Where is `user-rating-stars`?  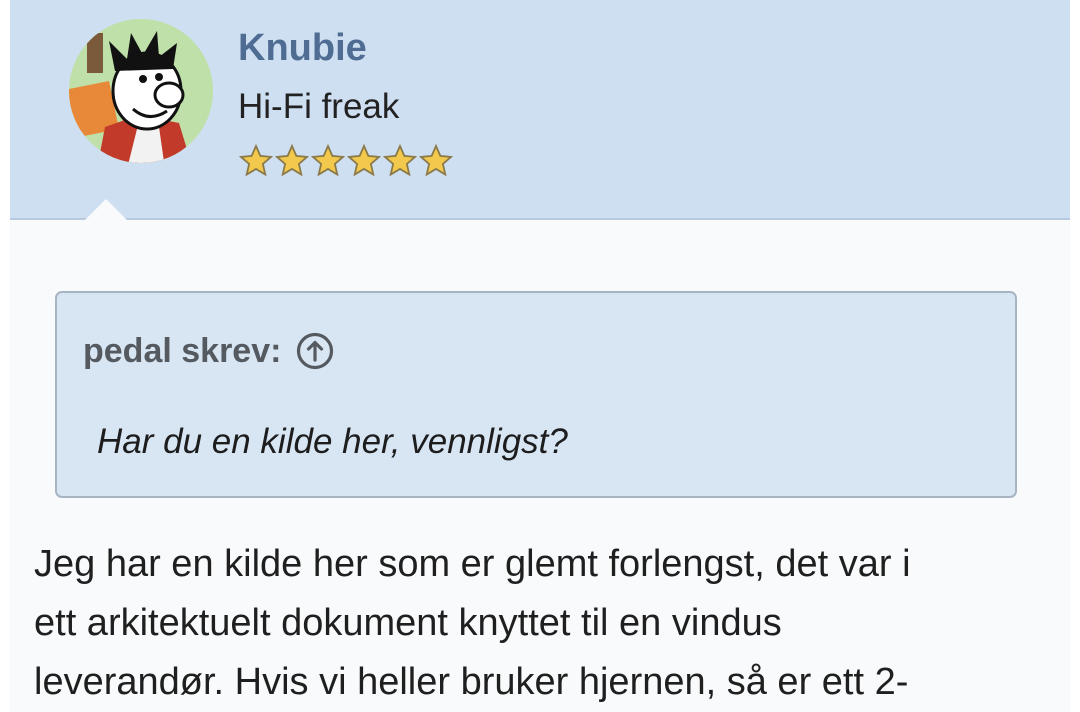
user-rating-stars is located at coordinates (346, 161).